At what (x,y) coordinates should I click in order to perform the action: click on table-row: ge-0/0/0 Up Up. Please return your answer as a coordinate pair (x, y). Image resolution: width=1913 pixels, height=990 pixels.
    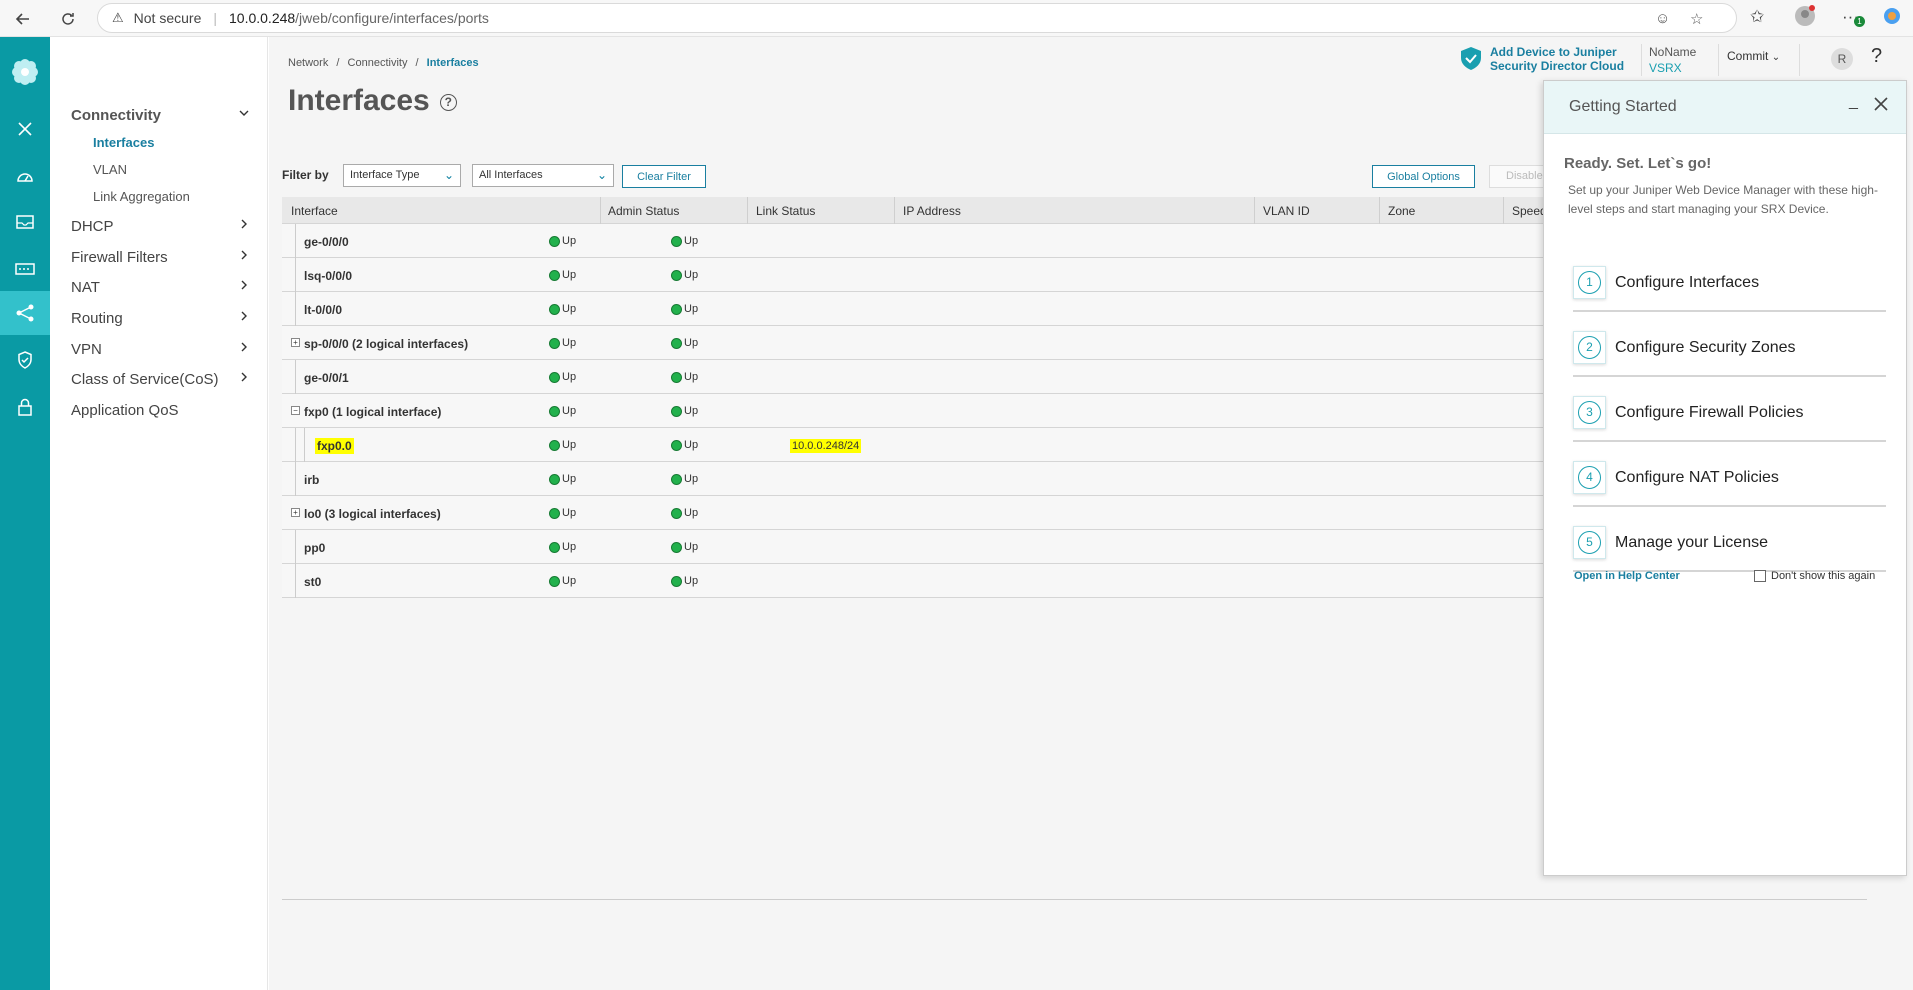
    Looking at the image, I should click on (932, 241).